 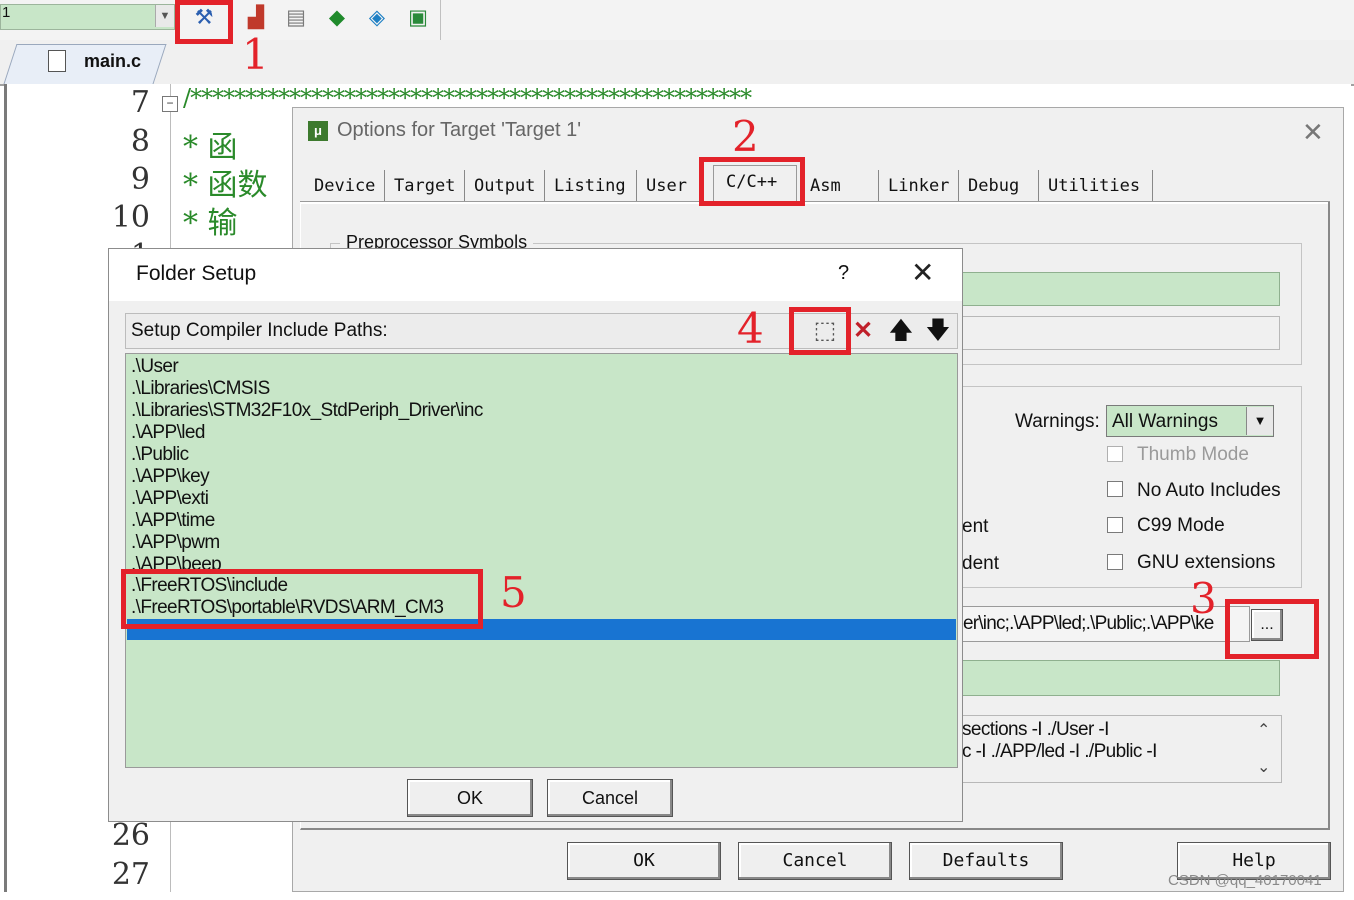 What do you see at coordinates (57, 61) in the screenshot?
I see `file-icon` at bounding box center [57, 61].